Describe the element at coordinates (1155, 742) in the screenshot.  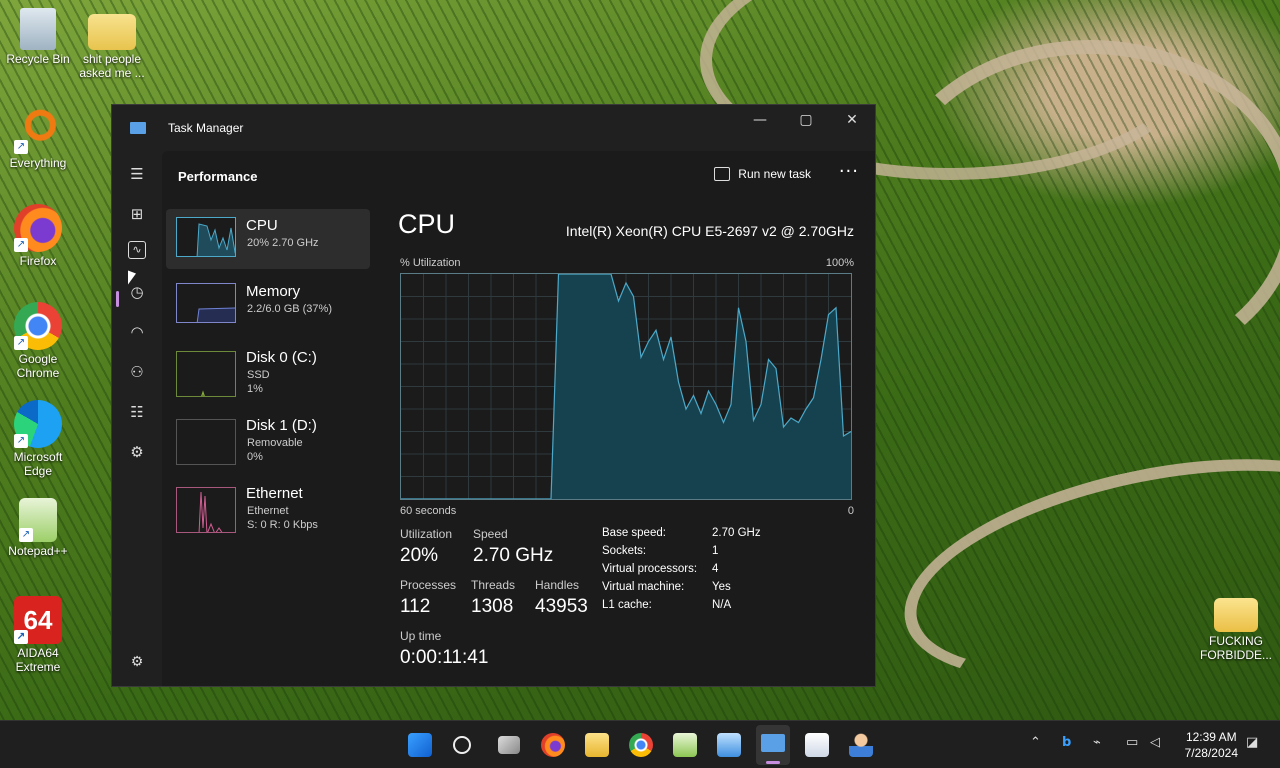
I see `volume-muted-icon: ◁` at that location.